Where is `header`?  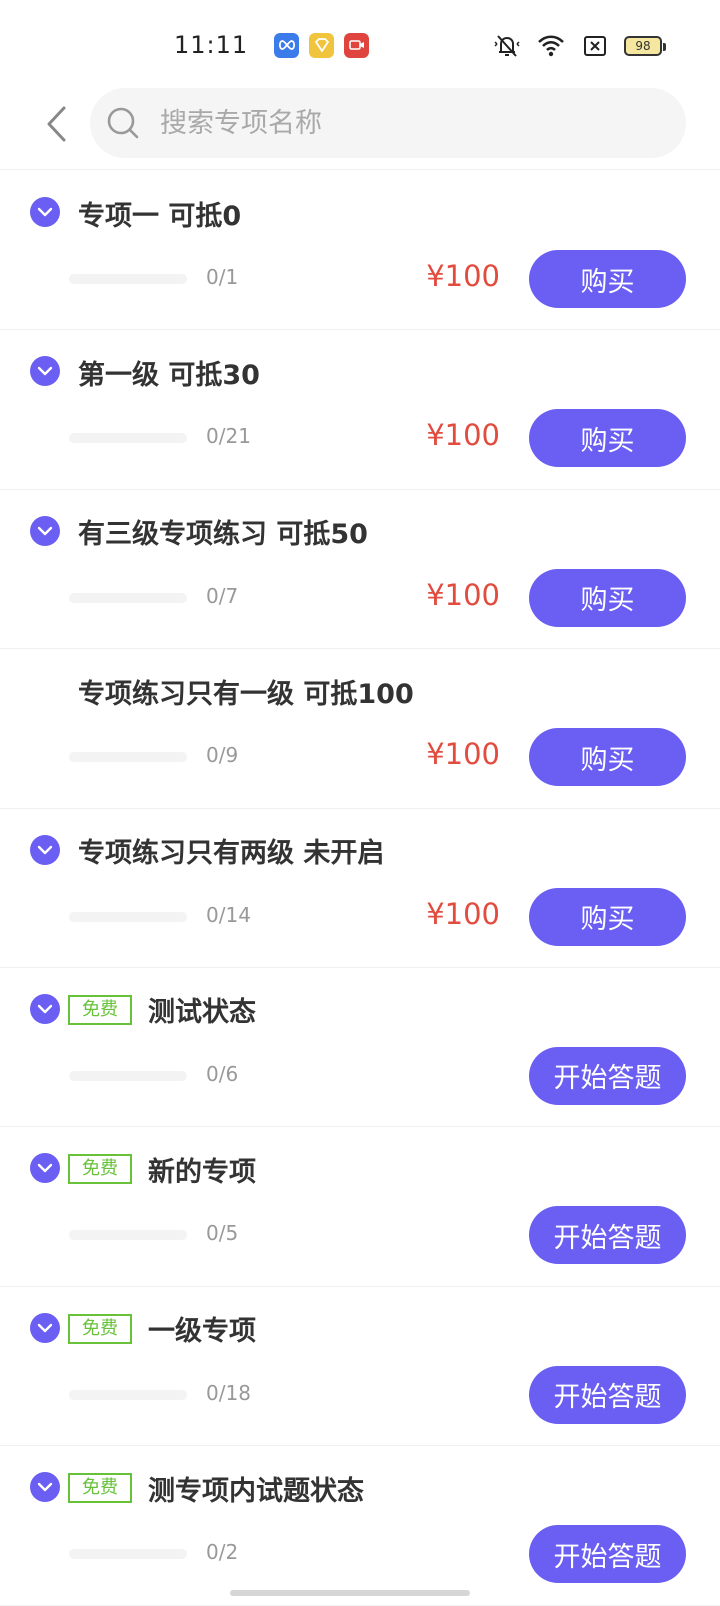
header is located at coordinates (360, 129).